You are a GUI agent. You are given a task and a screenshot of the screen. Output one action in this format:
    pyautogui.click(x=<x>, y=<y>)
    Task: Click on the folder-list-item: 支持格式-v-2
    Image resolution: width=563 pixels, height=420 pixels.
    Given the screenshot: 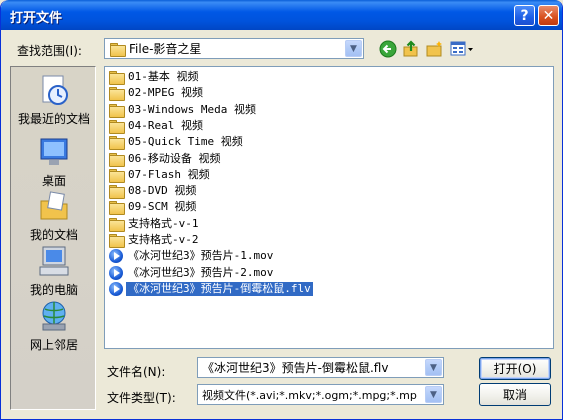 What is the action you would take?
    pyautogui.click(x=154, y=240)
    